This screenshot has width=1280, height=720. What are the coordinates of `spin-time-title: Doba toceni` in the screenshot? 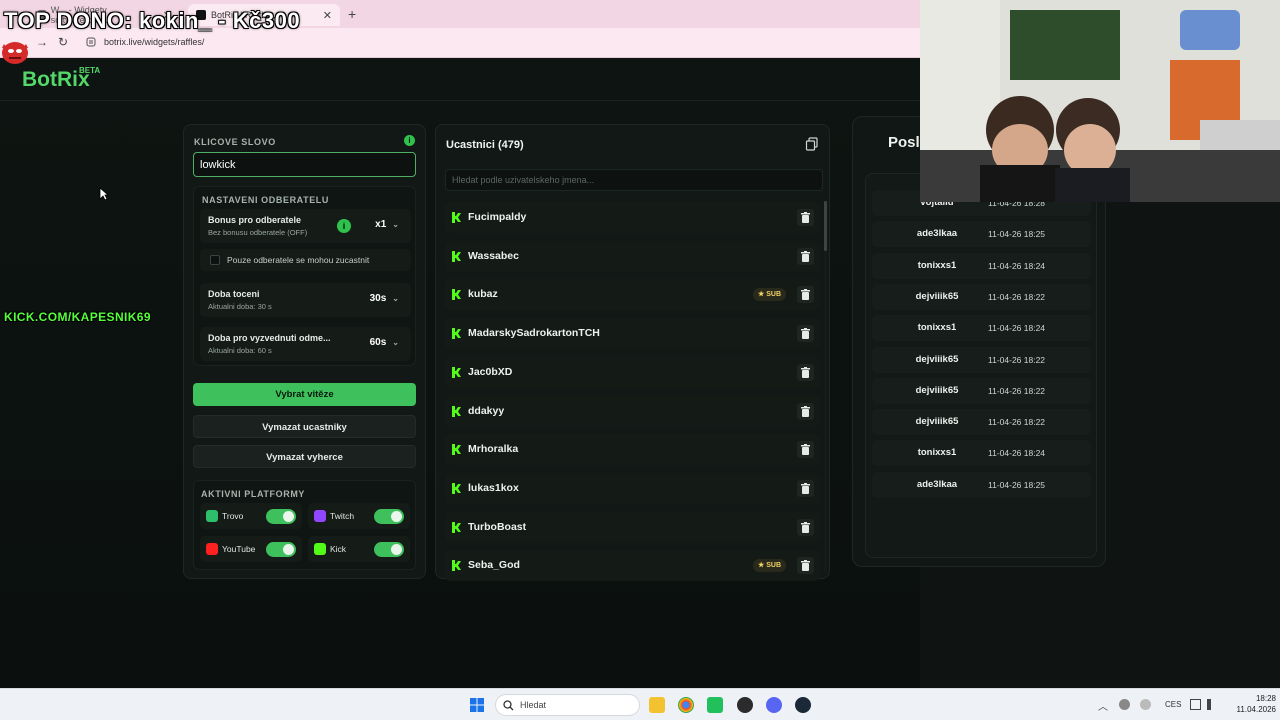 It's located at (234, 294).